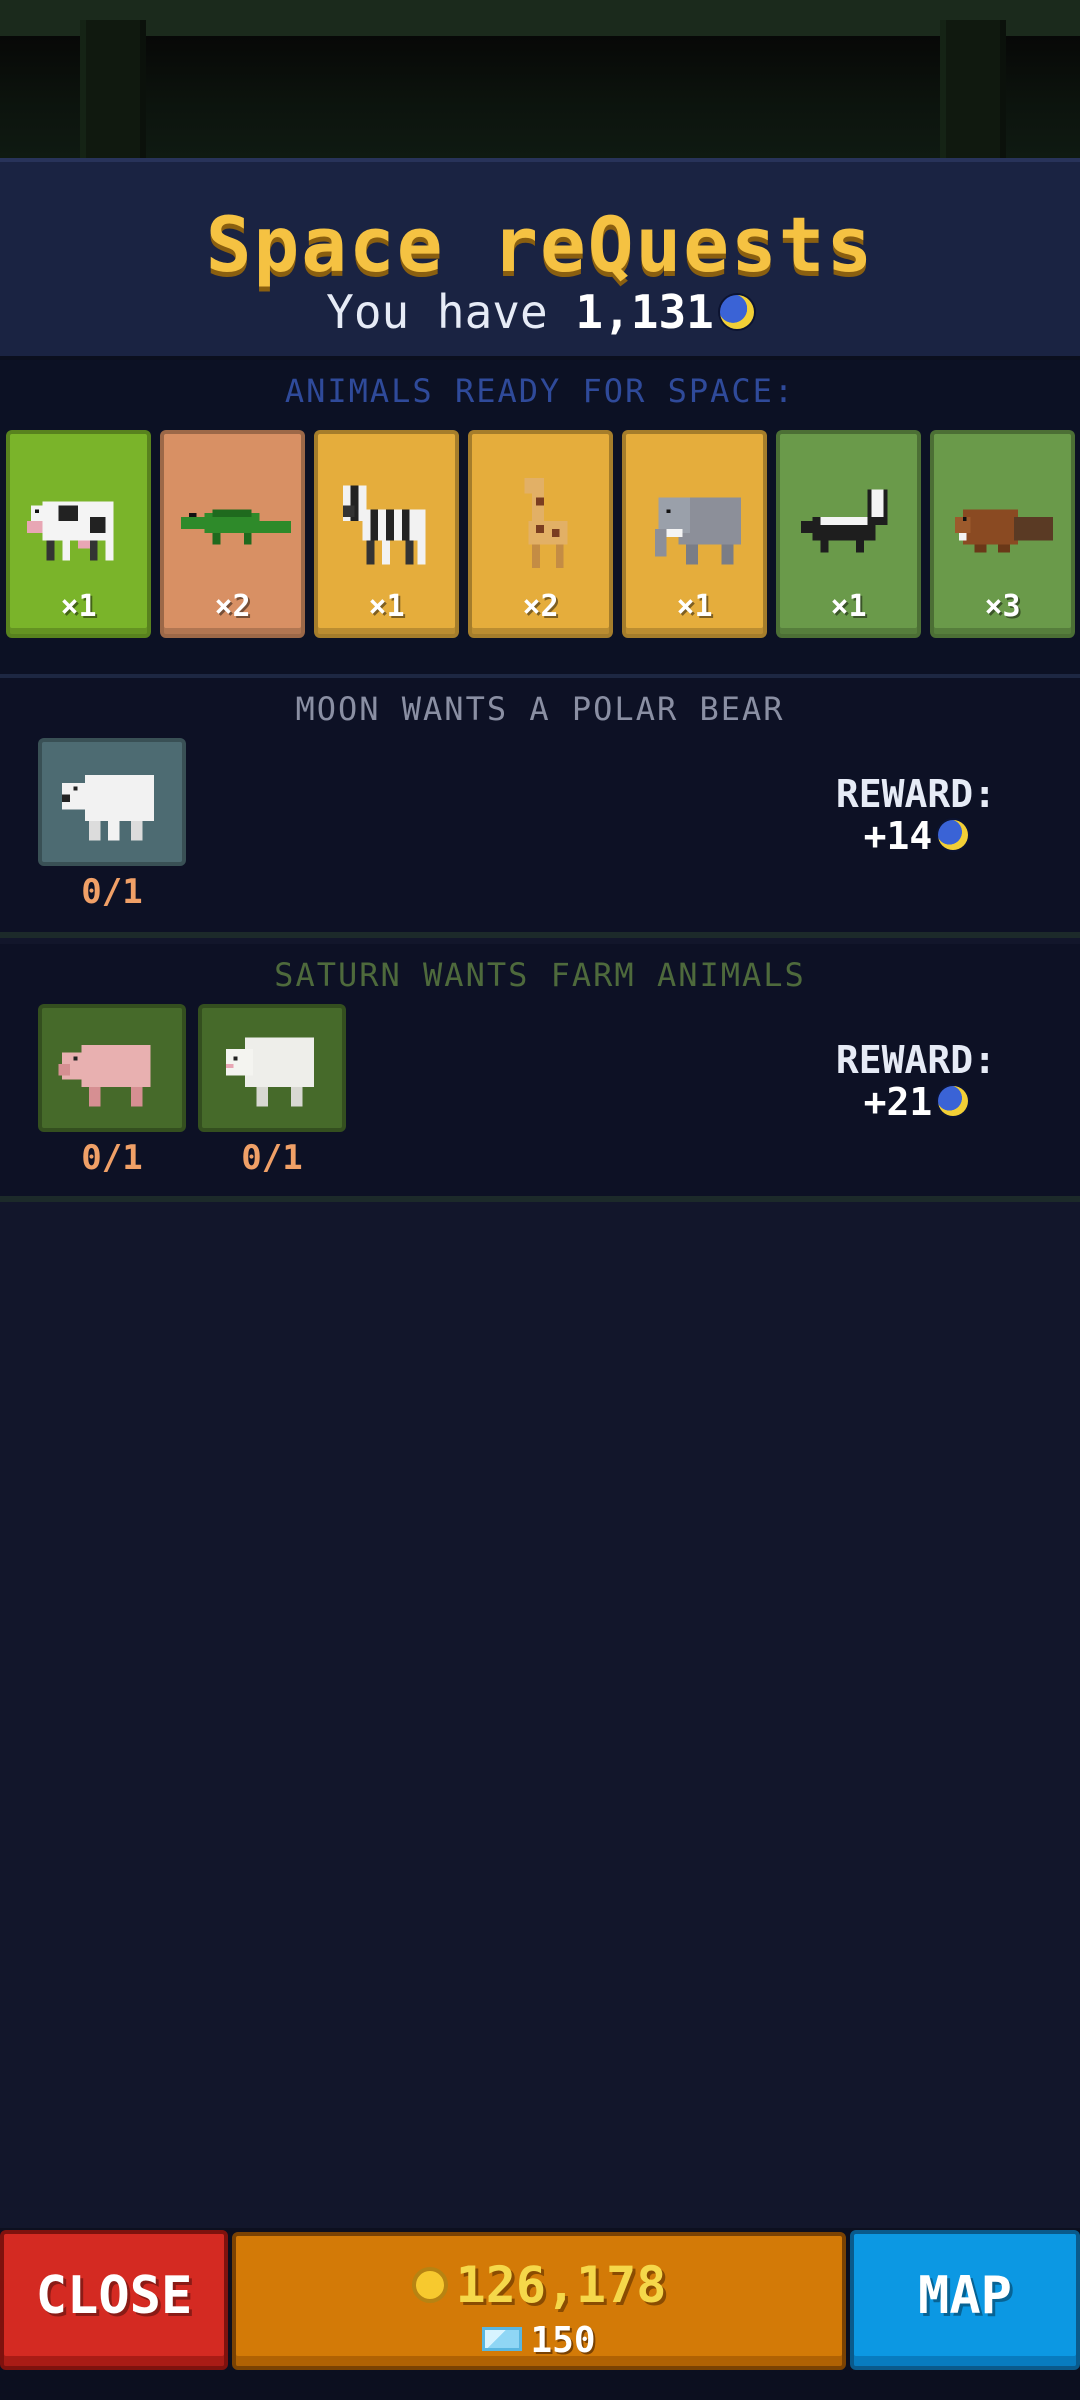 The width and height of the screenshot is (1080, 2400). Describe the element at coordinates (114, 2300) in the screenshot. I see `close-button: CLOSE` at that location.